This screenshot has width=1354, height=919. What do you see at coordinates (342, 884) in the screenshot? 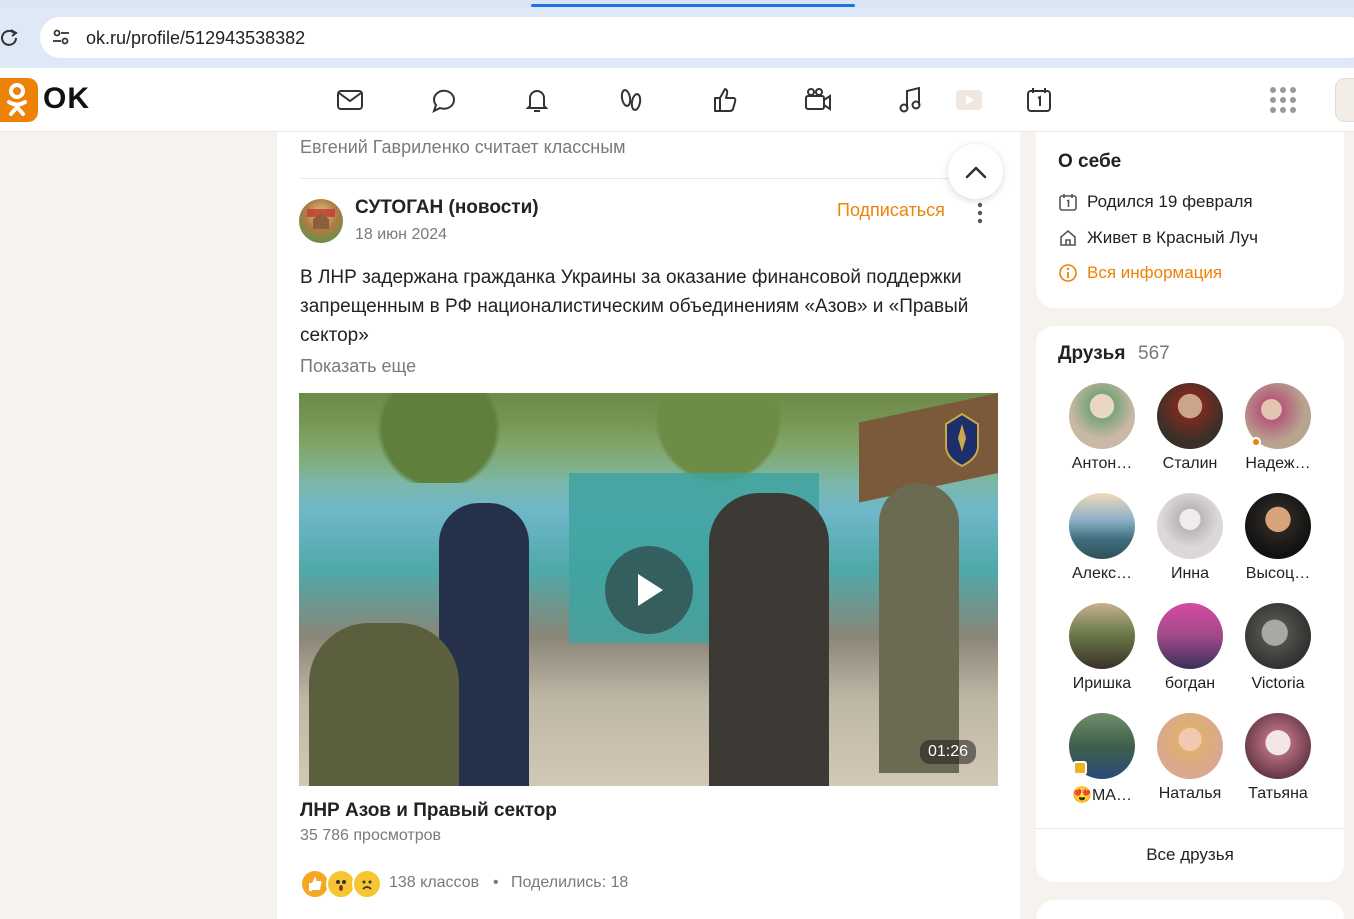
I see `reactions` at bounding box center [342, 884].